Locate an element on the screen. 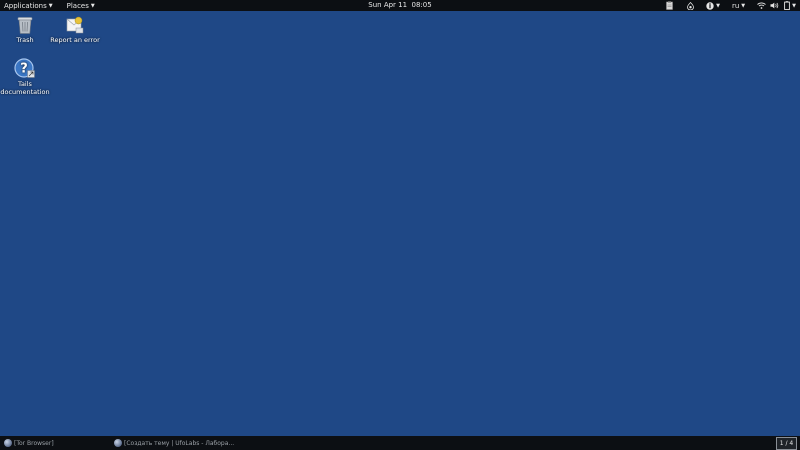  help-icon: ? is located at coordinates (24, 68).